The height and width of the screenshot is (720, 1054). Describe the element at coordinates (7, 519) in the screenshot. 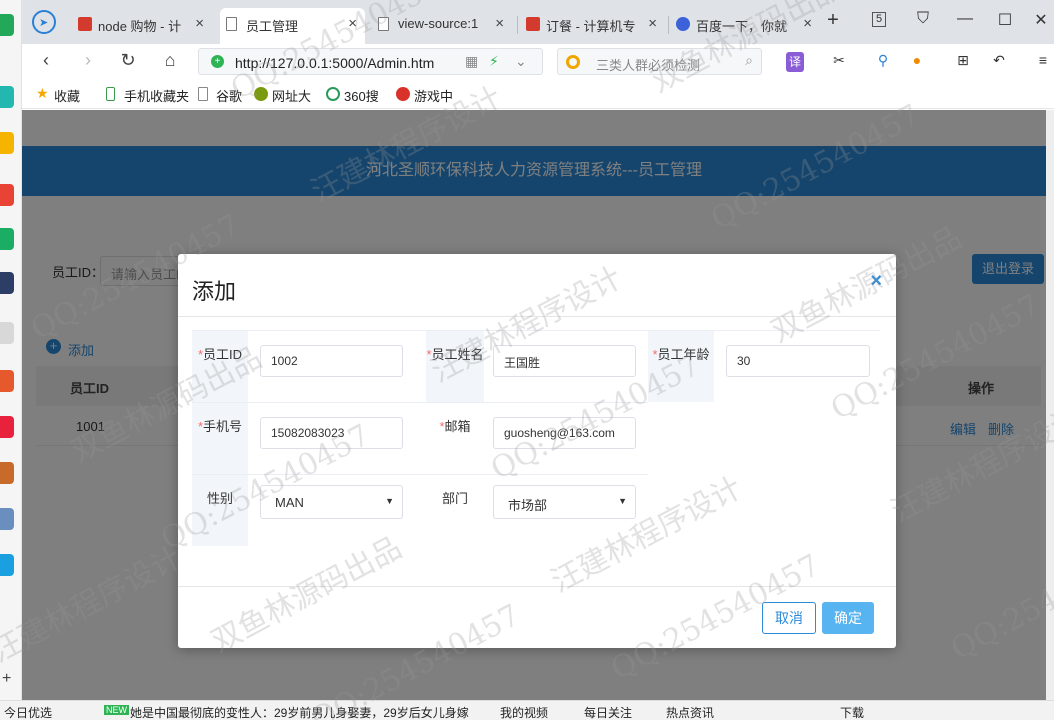

I see `dock-photo-icon` at that location.